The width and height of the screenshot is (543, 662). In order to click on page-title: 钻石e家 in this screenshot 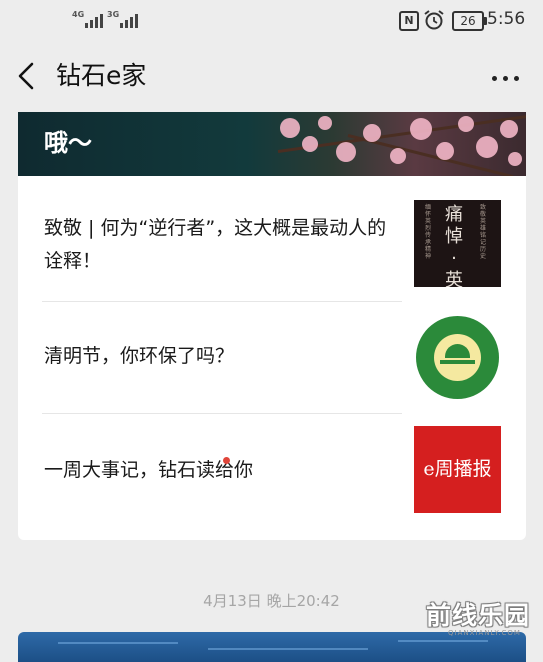, I will do `click(101, 75)`.